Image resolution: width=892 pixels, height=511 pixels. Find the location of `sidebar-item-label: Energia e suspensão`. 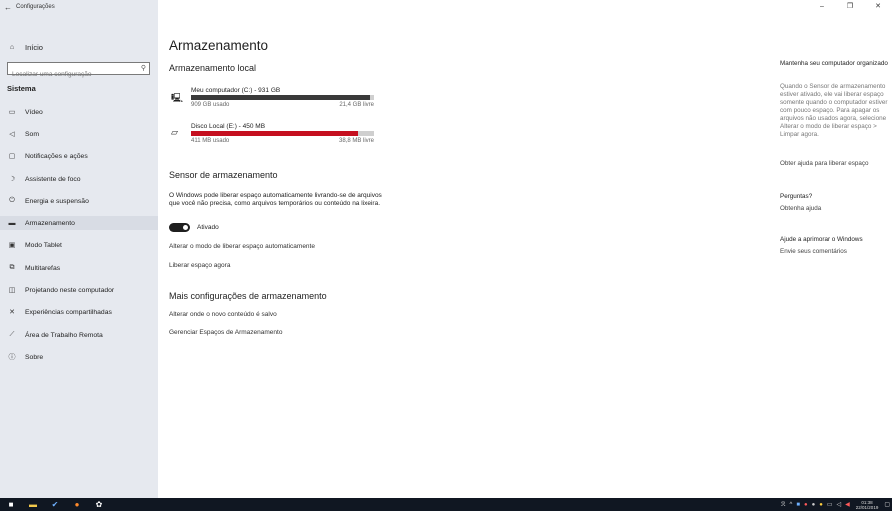

sidebar-item-label: Energia e suspensão is located at coordinates (57, 201).